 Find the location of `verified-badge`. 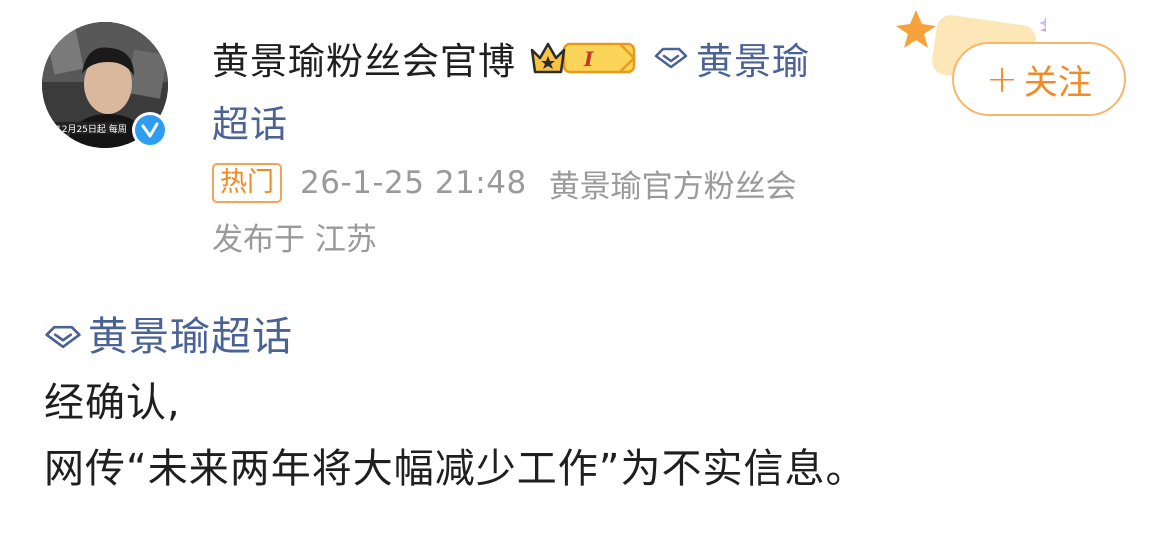

verified-badge is located at coordinates (150, 130).